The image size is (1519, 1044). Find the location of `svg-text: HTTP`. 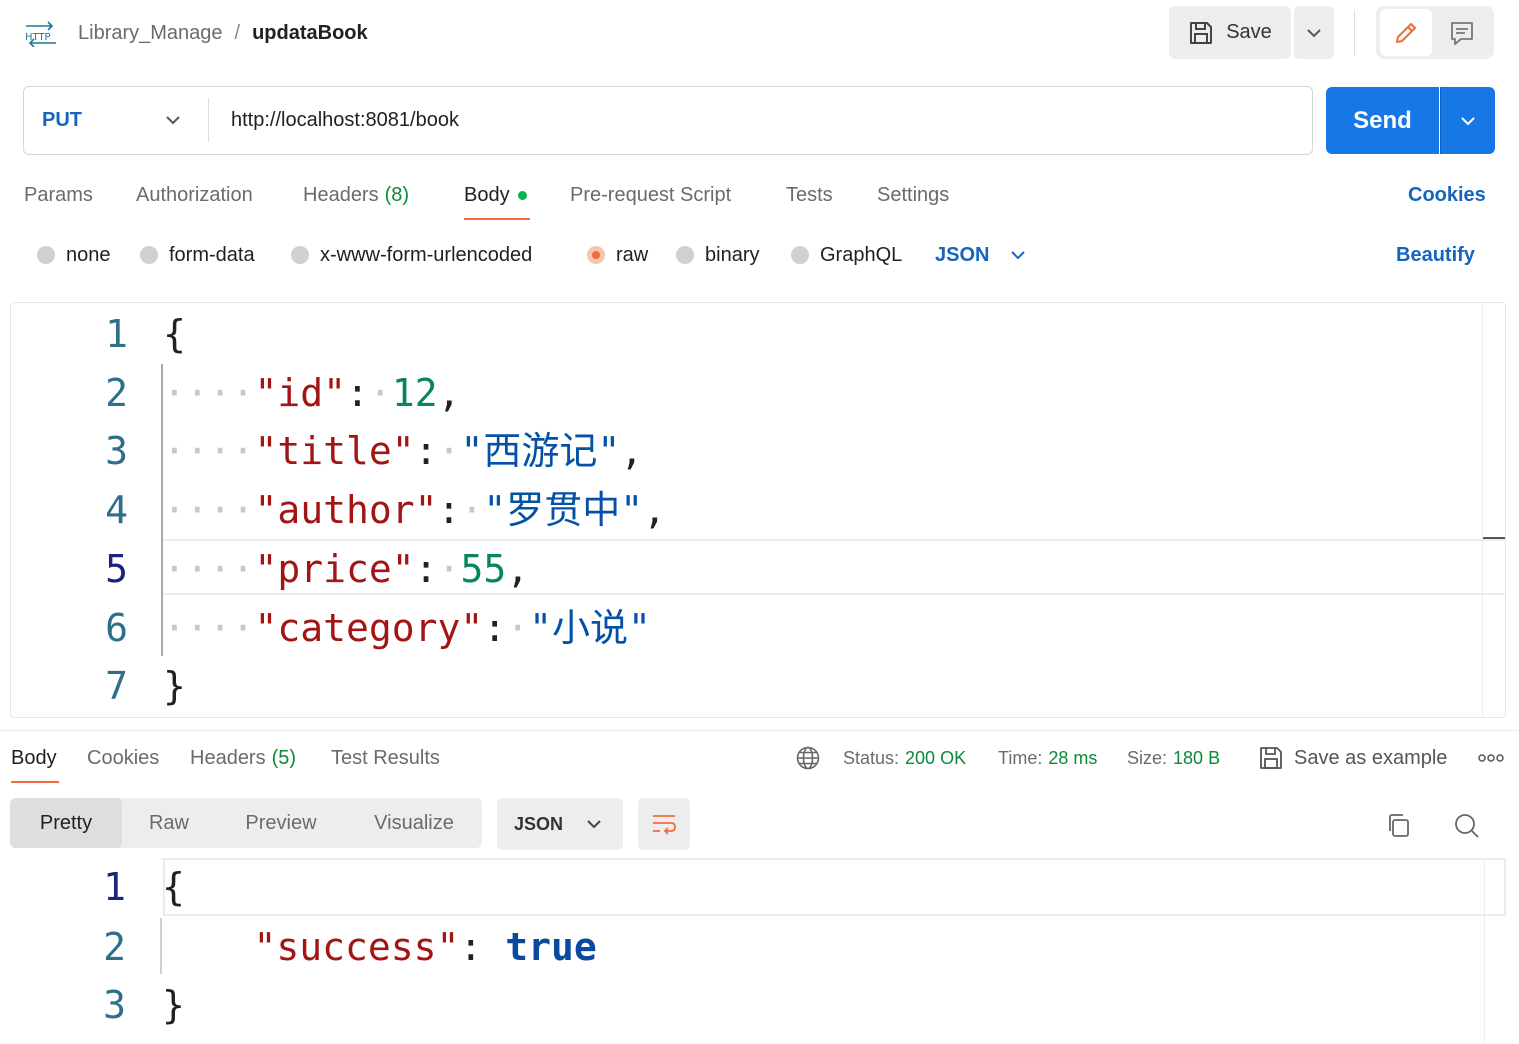

svg-text: HTTP is located at coordinates (38, 37).